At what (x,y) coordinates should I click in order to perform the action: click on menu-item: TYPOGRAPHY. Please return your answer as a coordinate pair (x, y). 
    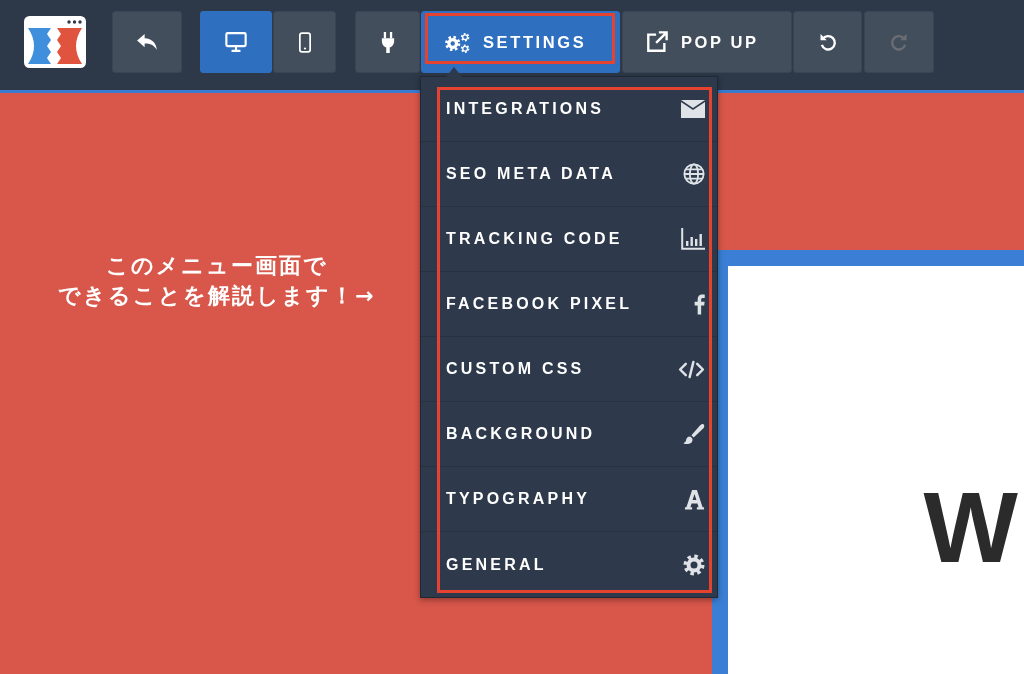
    Looking at the image, I should click on (569, 499).